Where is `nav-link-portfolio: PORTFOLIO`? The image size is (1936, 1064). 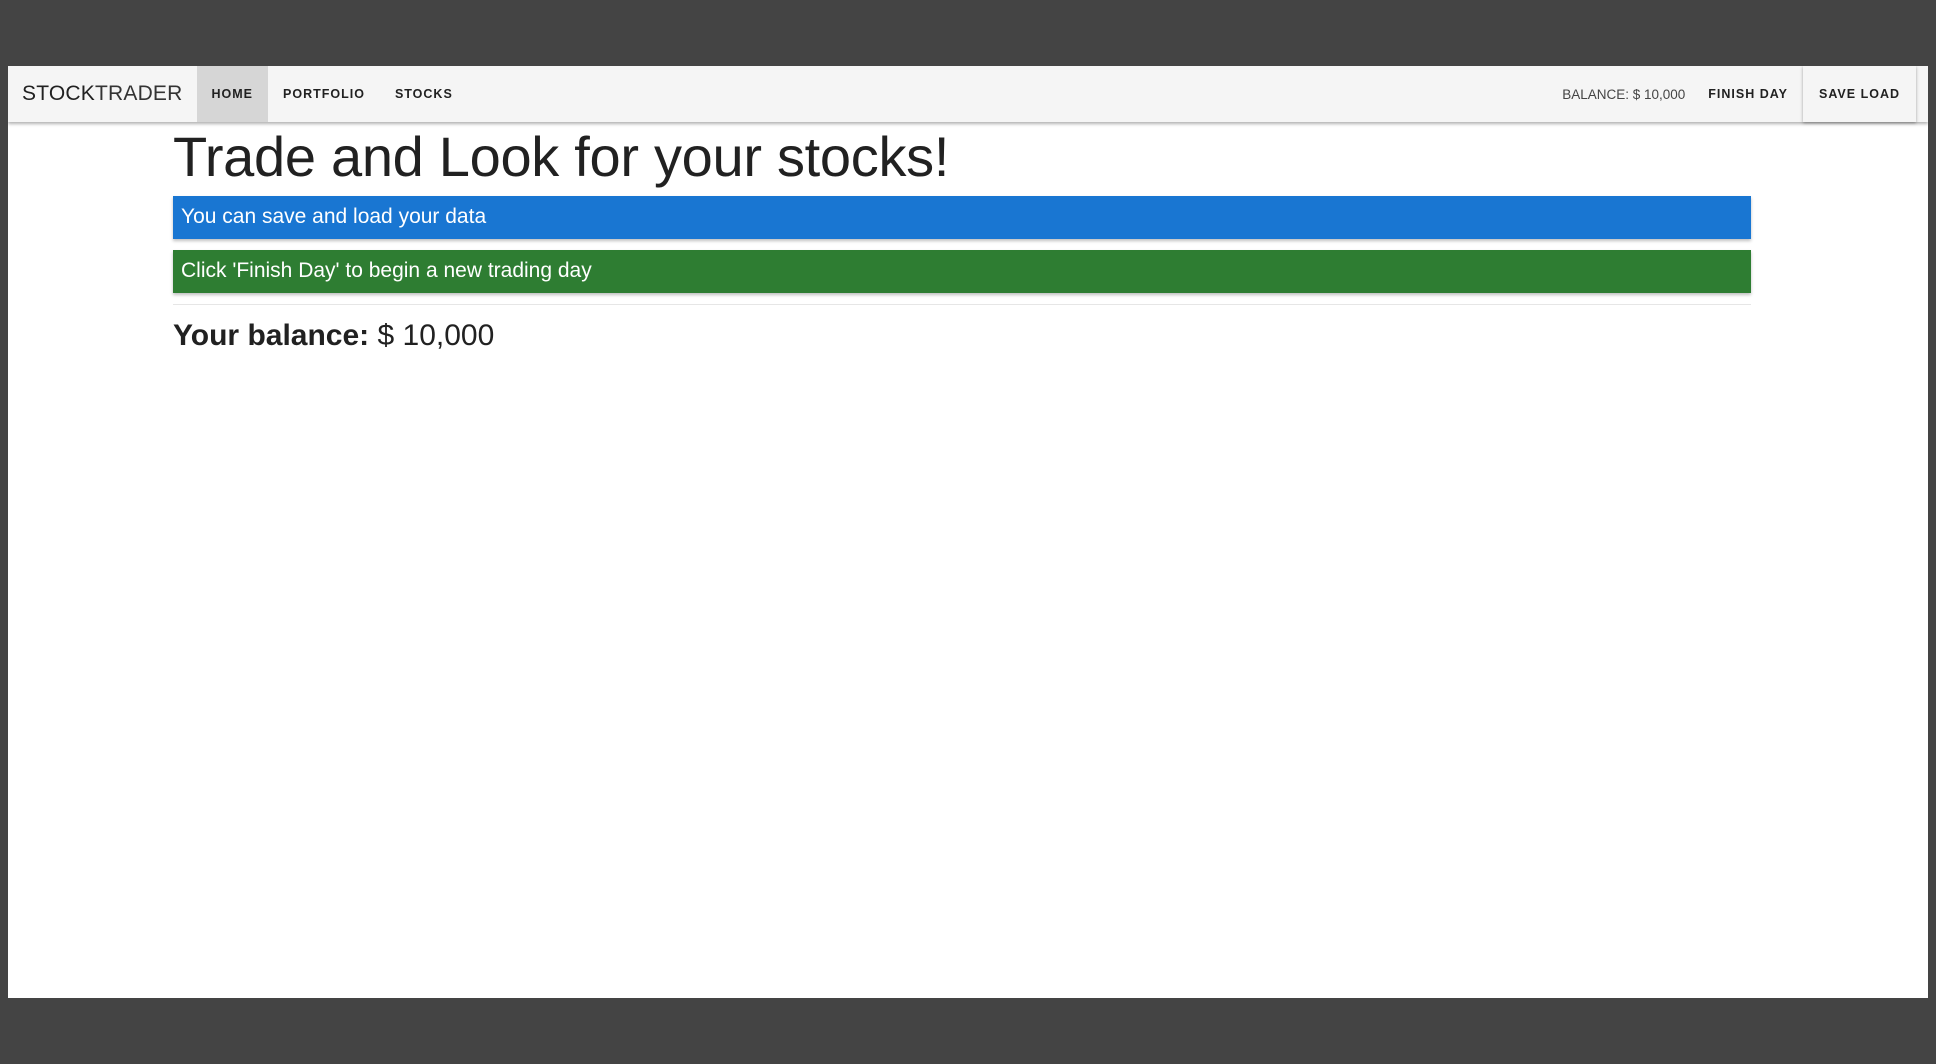
nav-link-portfolio: PORTFOLIO is located at coordinates (324, 94).